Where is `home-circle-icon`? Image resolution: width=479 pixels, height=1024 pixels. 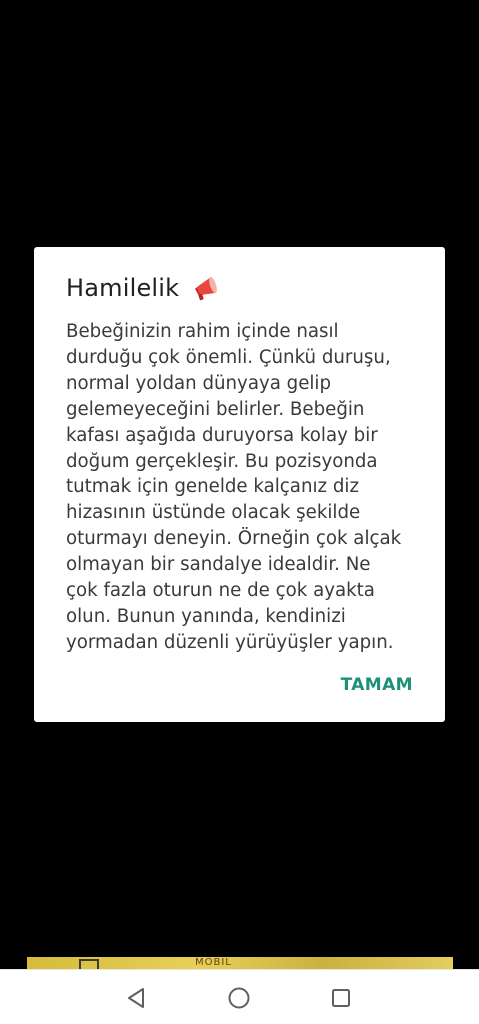 home-circle-icon is located at coordinates (239, 998).